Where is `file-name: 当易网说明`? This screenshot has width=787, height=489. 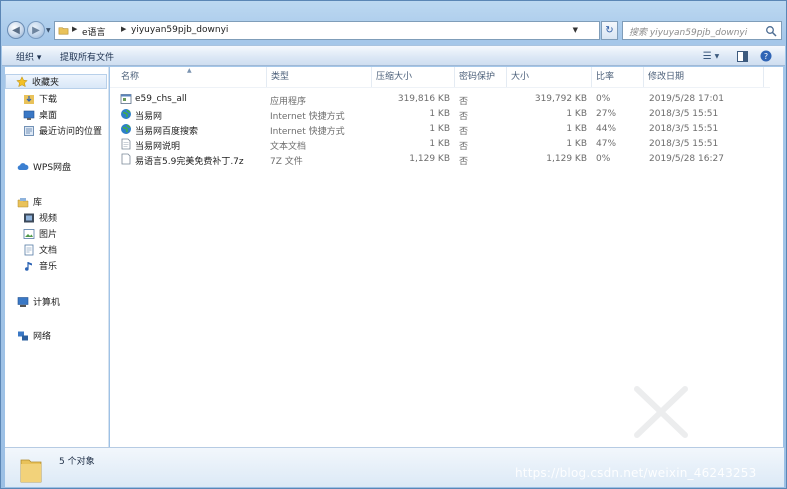
file-name: 当易网说明 is located at coordinates (158, 147).